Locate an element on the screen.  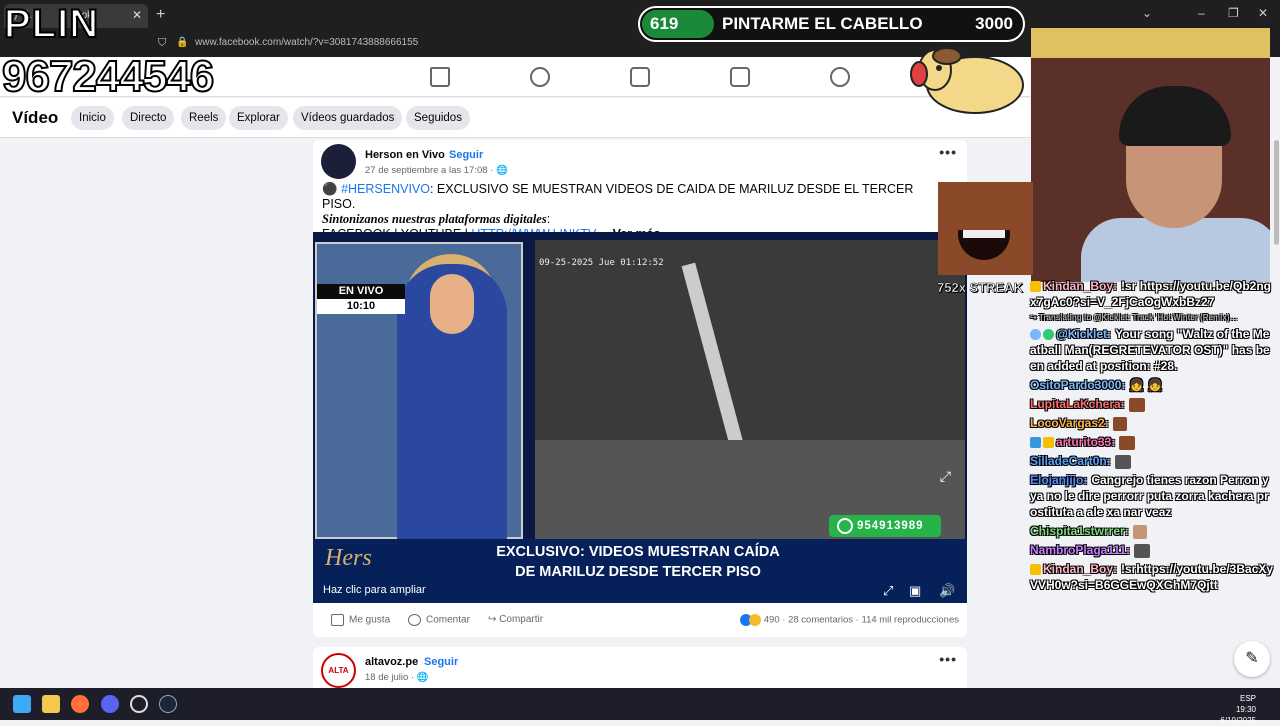
close-window-icon: ✕ is located at coordinates (1263, 13).